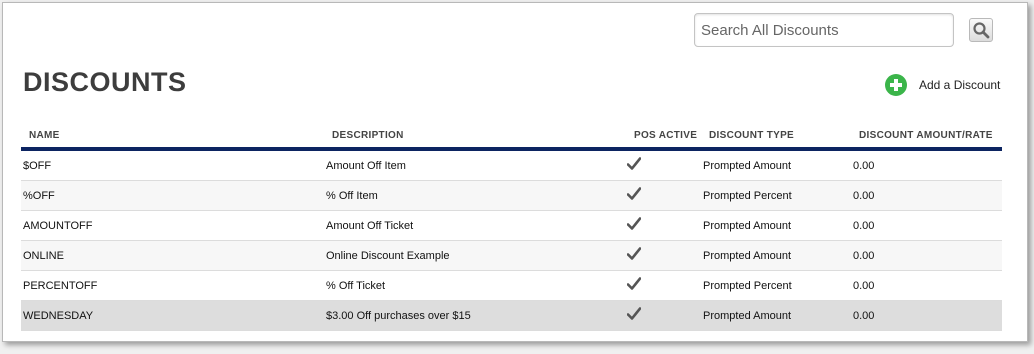  I want to click on page-title: DISCOUNTS, so click(105, 82).